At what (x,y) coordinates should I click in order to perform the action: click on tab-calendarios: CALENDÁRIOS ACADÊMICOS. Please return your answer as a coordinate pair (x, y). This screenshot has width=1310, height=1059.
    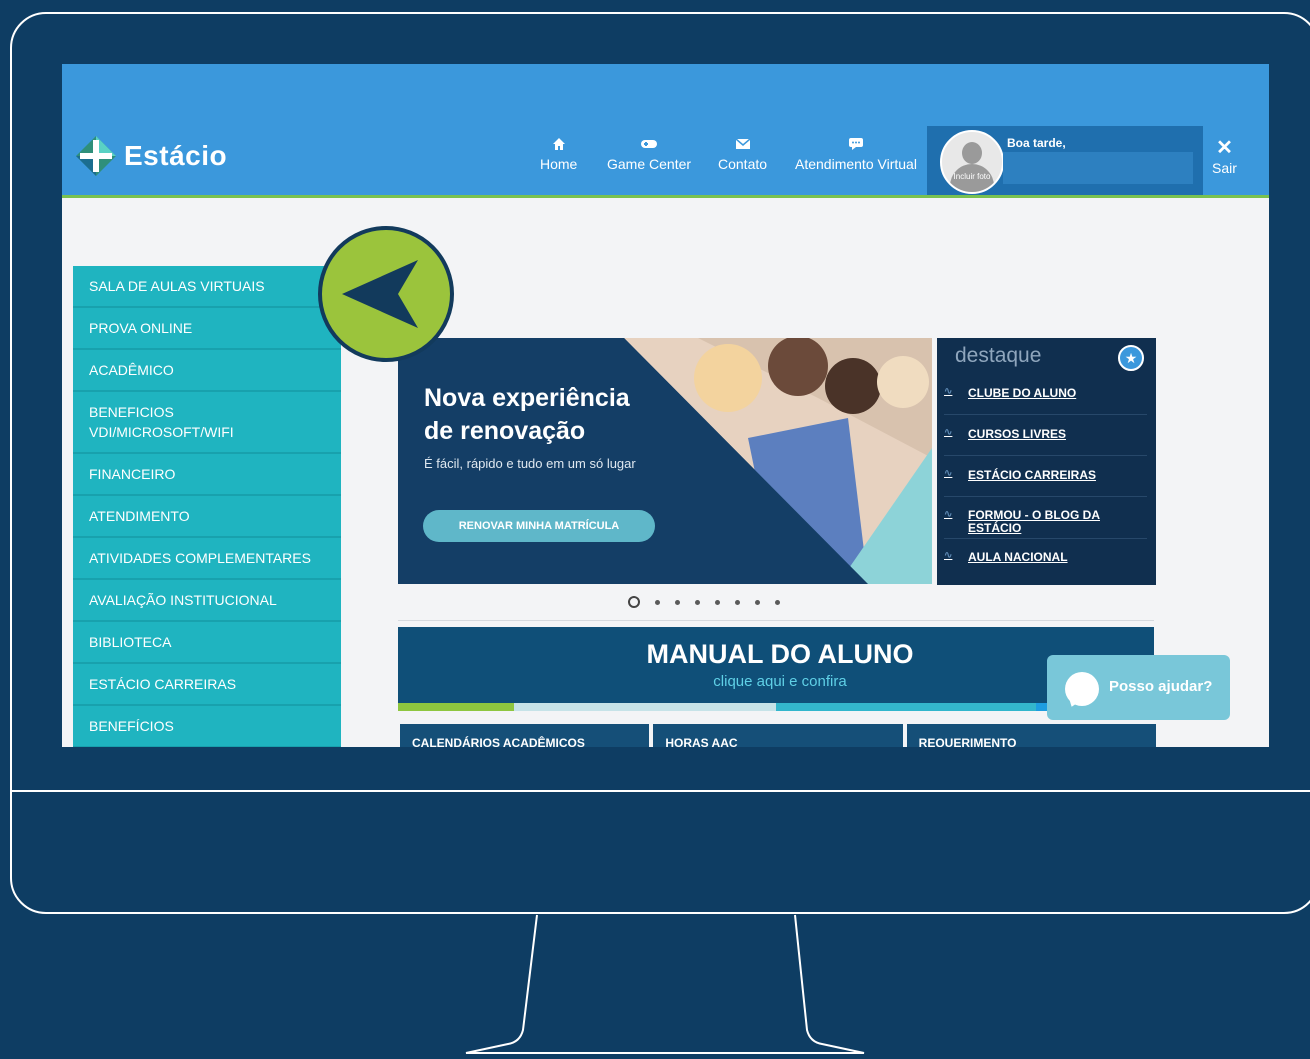
    Looking at the image, I should click on (525, 735).